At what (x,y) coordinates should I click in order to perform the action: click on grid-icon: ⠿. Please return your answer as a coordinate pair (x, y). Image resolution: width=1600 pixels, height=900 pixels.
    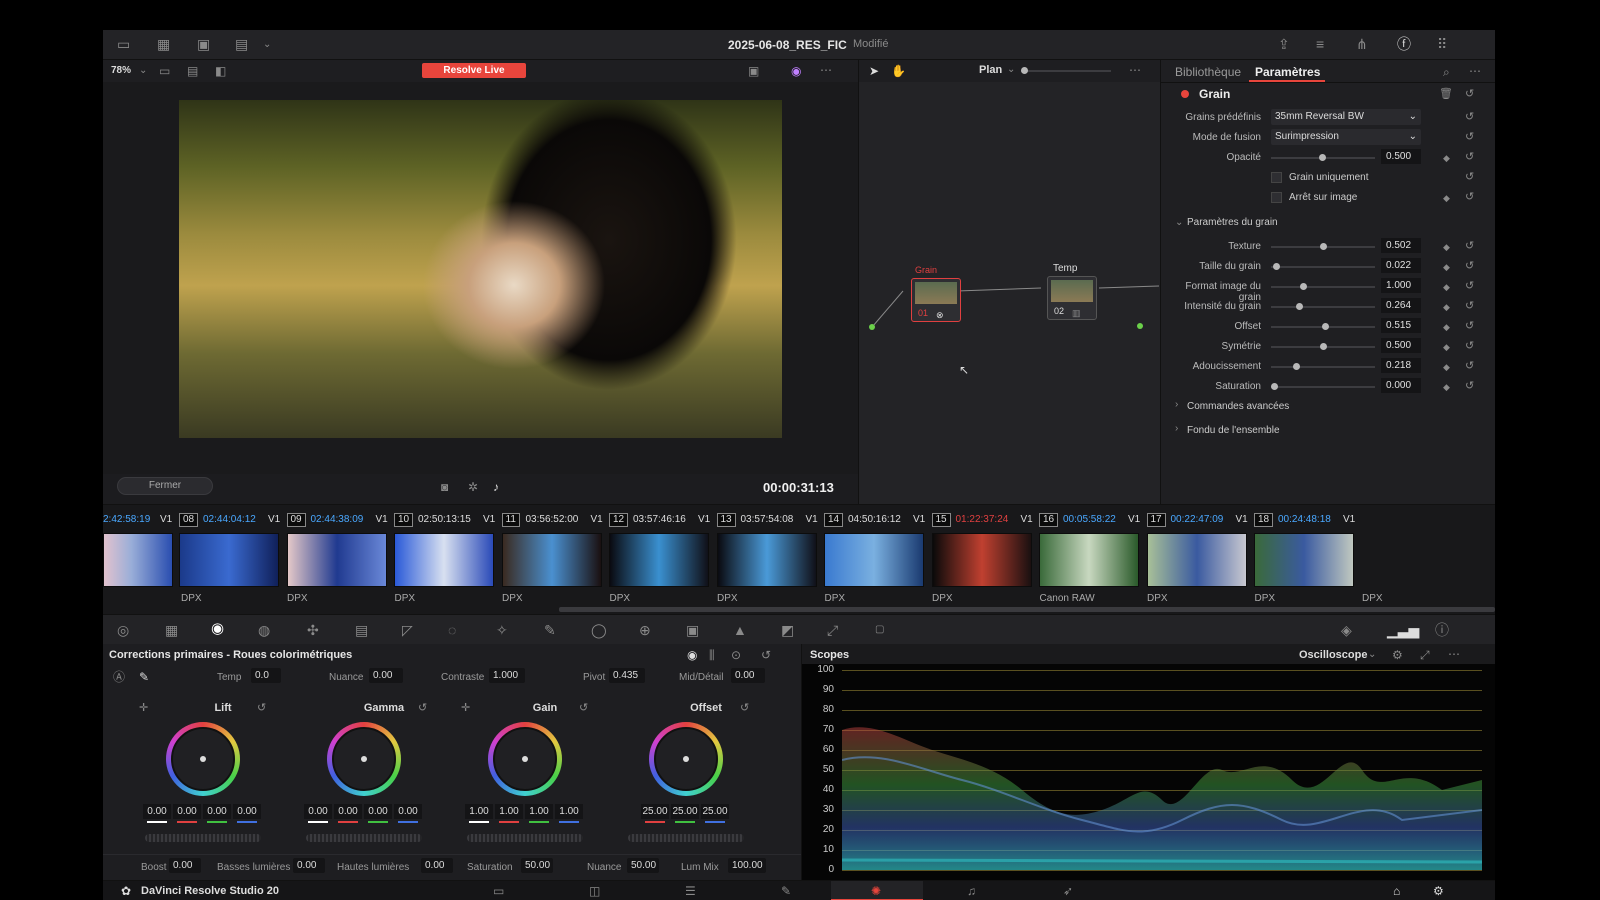
    Looking at the image, I should click on (1442, 44).